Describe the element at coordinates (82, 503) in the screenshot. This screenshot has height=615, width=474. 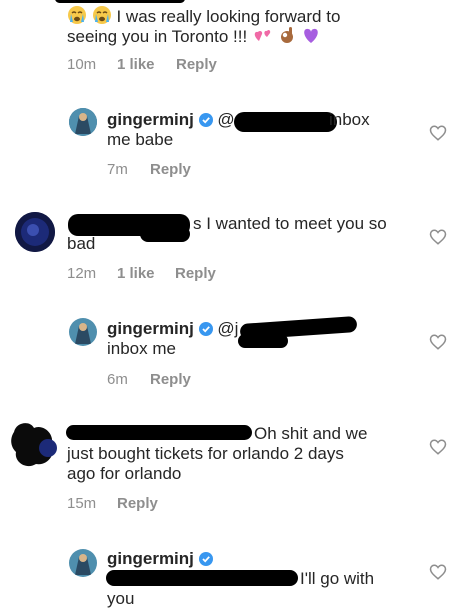
I see `comment-time: 15m` at that location.